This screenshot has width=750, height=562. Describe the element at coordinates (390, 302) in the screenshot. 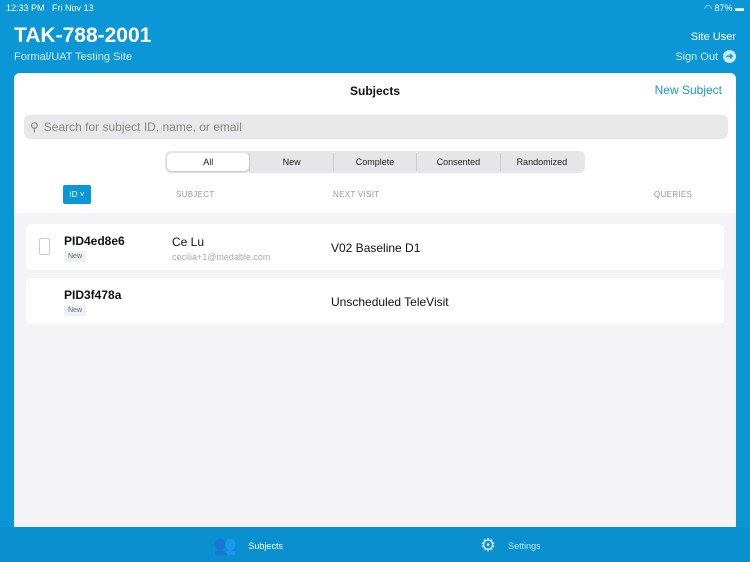

I see `next-visit: Unscheduled TeleVisit` at that location.